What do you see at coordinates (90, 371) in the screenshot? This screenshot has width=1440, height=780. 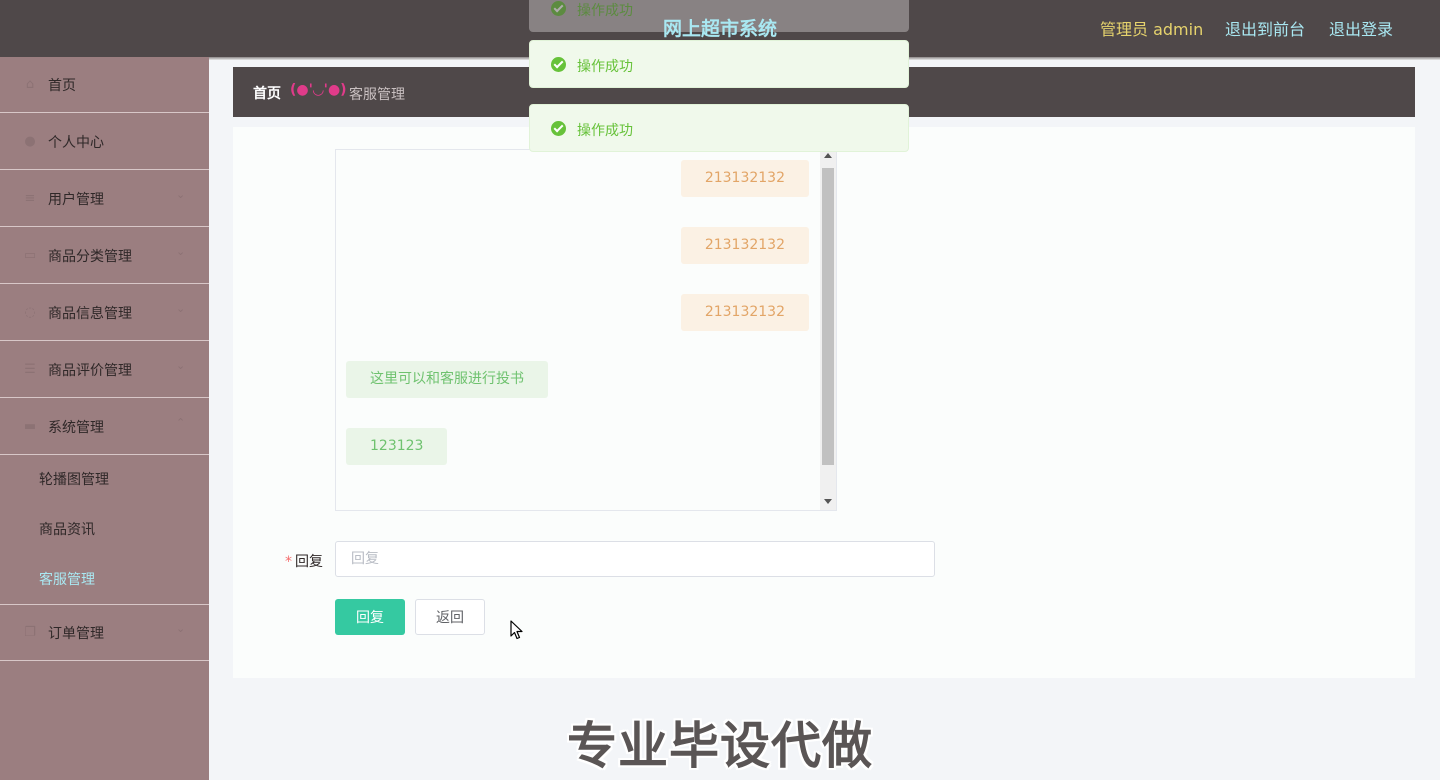 I see `sidebar-item-label: 商品评价管理` at bounding box center [90, 371].